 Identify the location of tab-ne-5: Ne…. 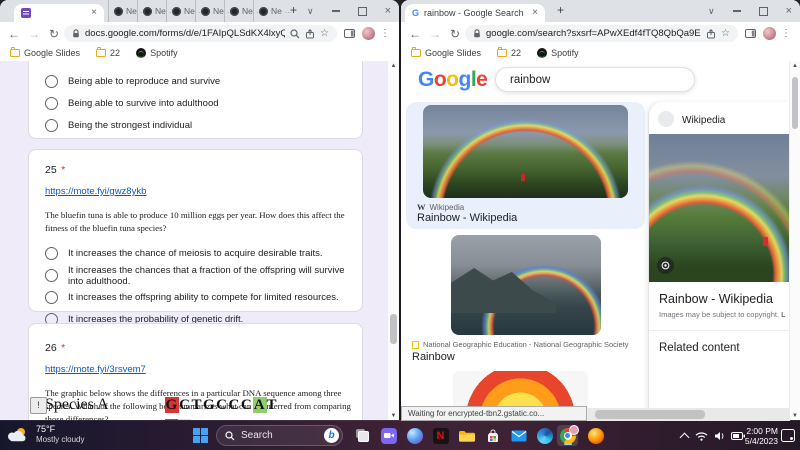
(243, 11).